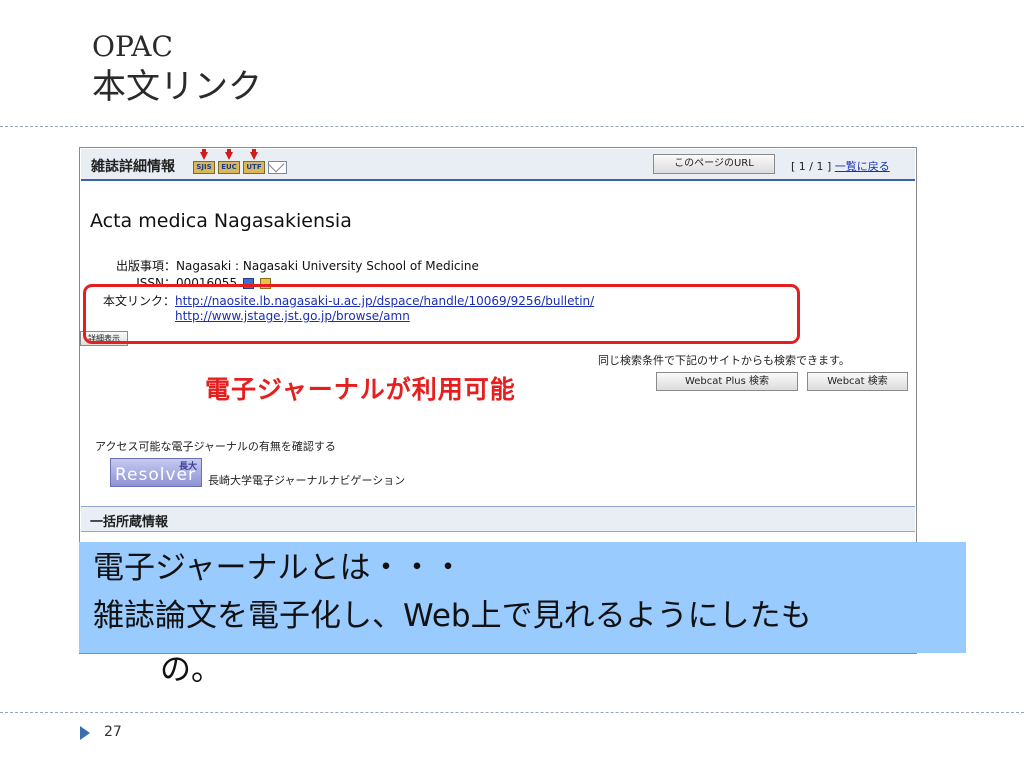 The image size is (1024, 768). Describe the element at coordinates (441, 314) in the screenshot. I see `fulltext-highlight-box` at that location.